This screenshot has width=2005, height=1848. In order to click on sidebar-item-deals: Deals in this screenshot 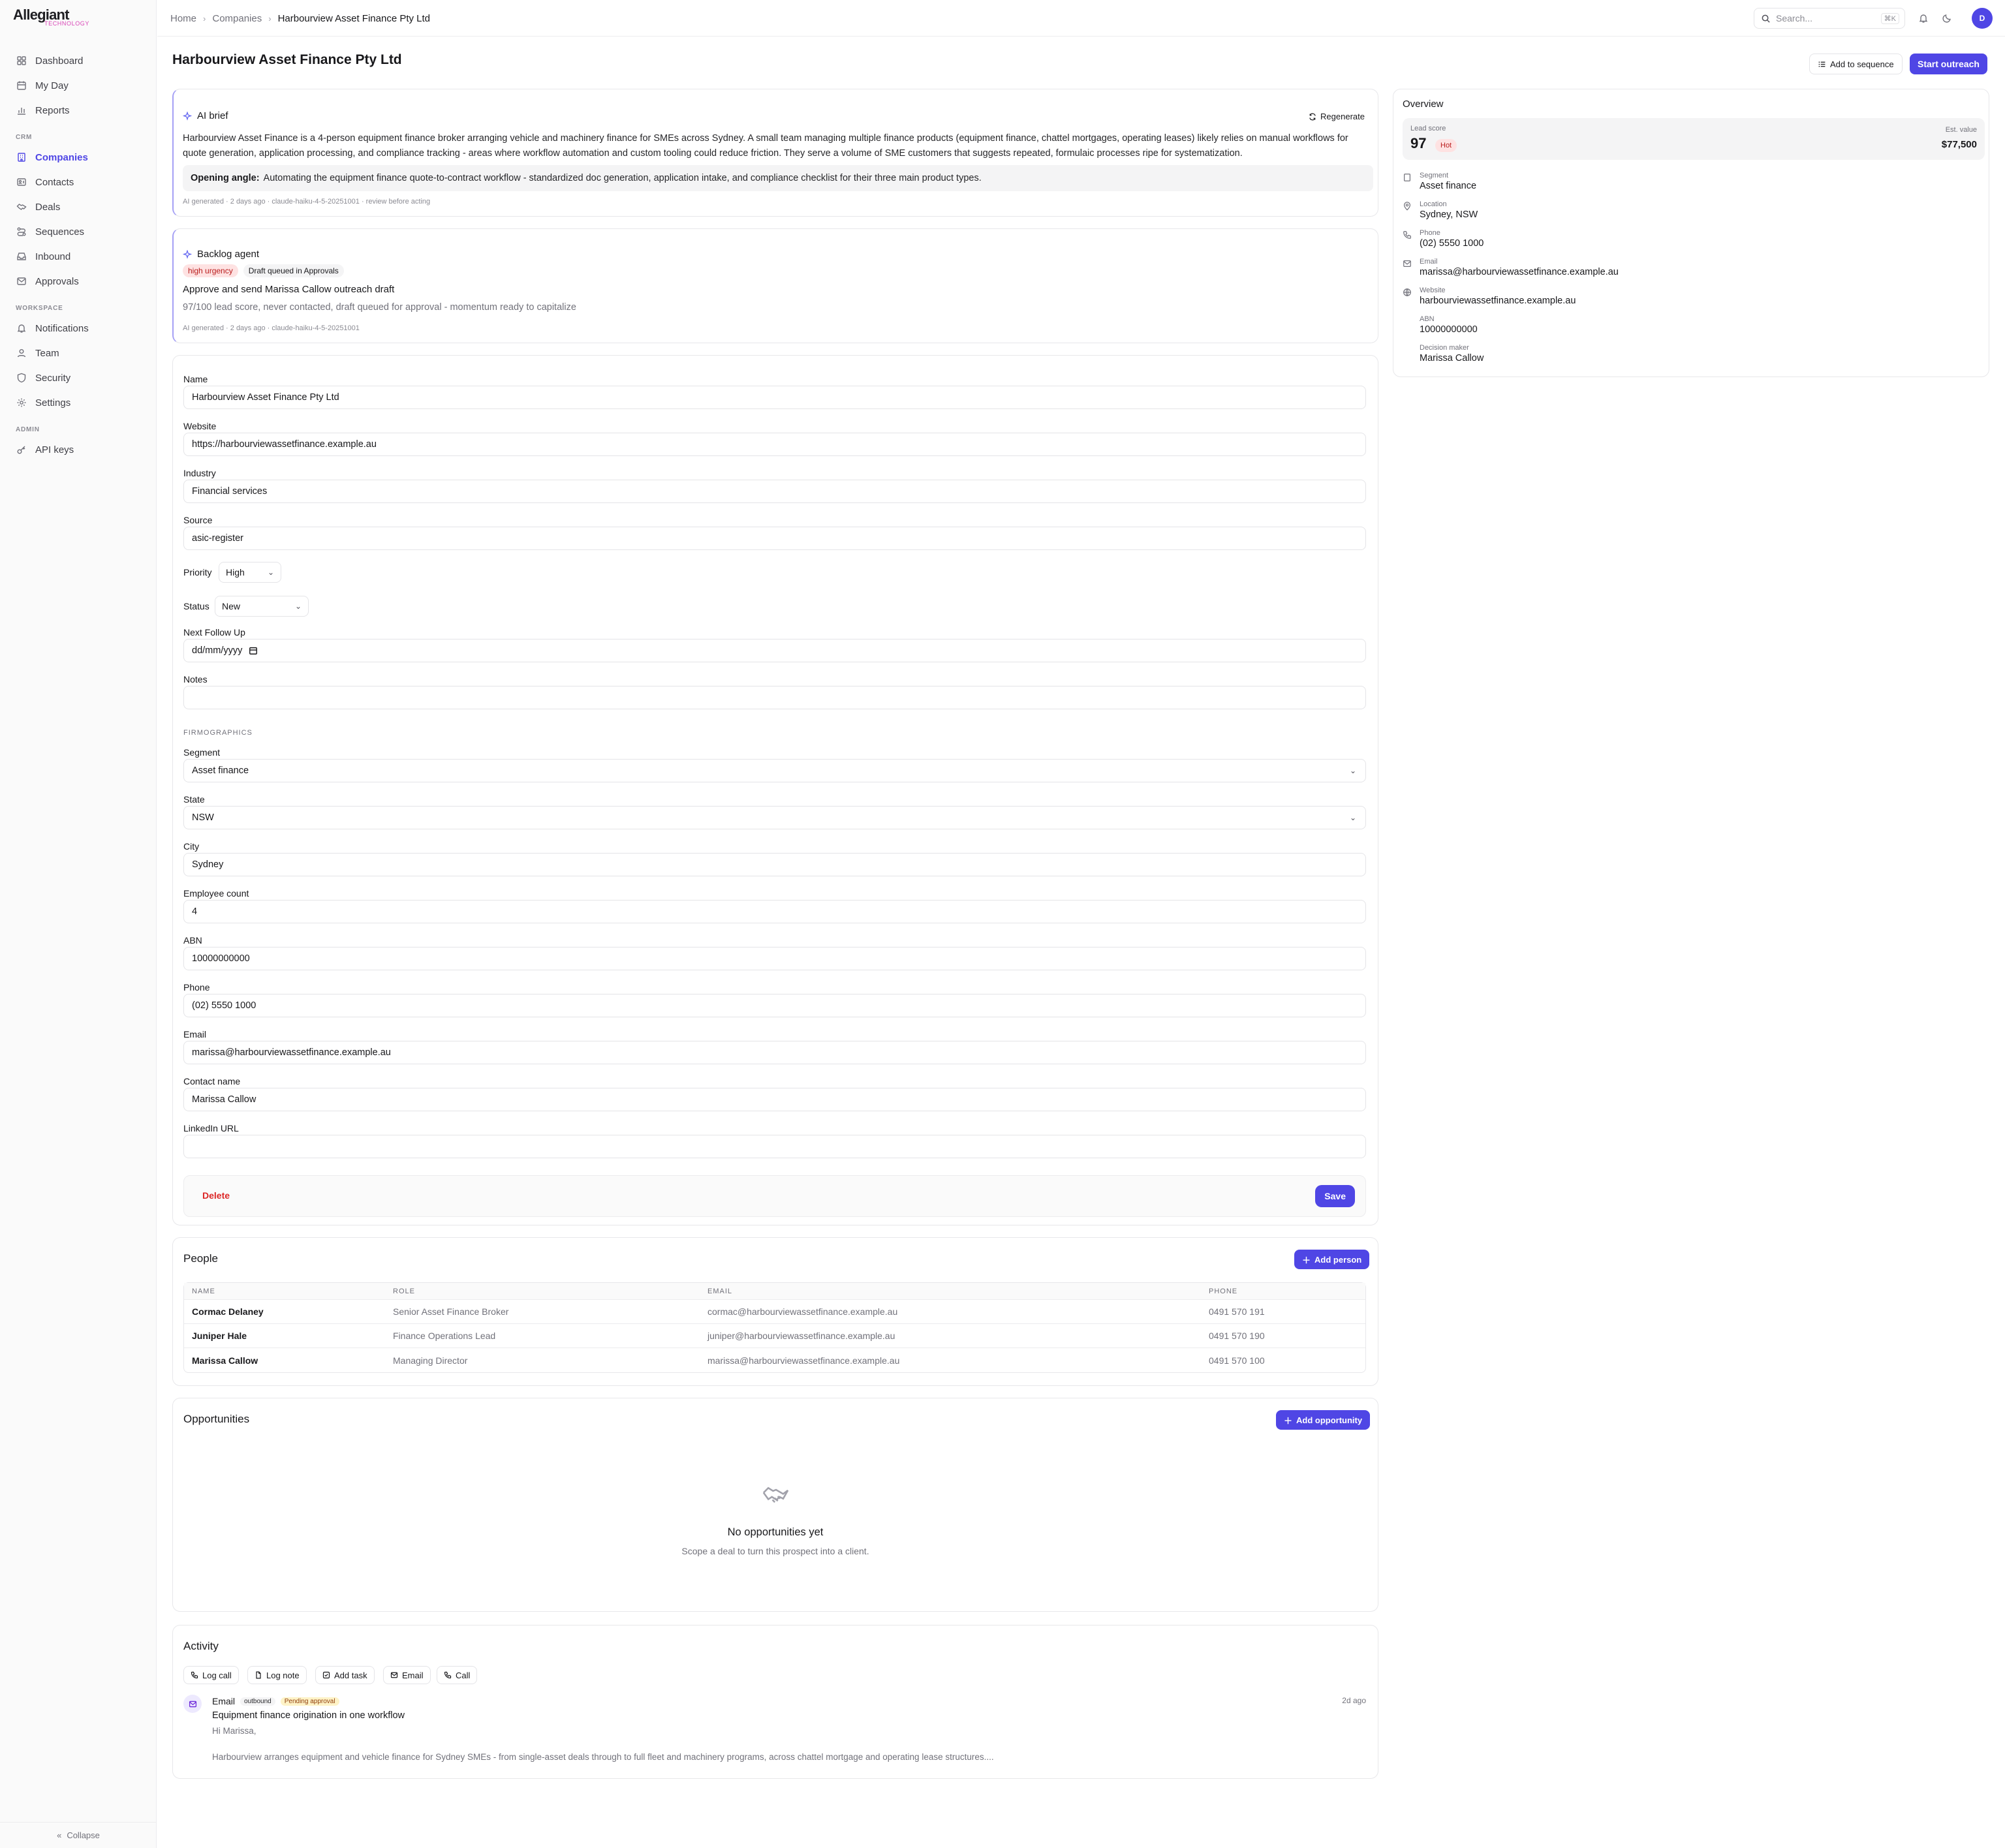, I will do `click(78, 207)`.